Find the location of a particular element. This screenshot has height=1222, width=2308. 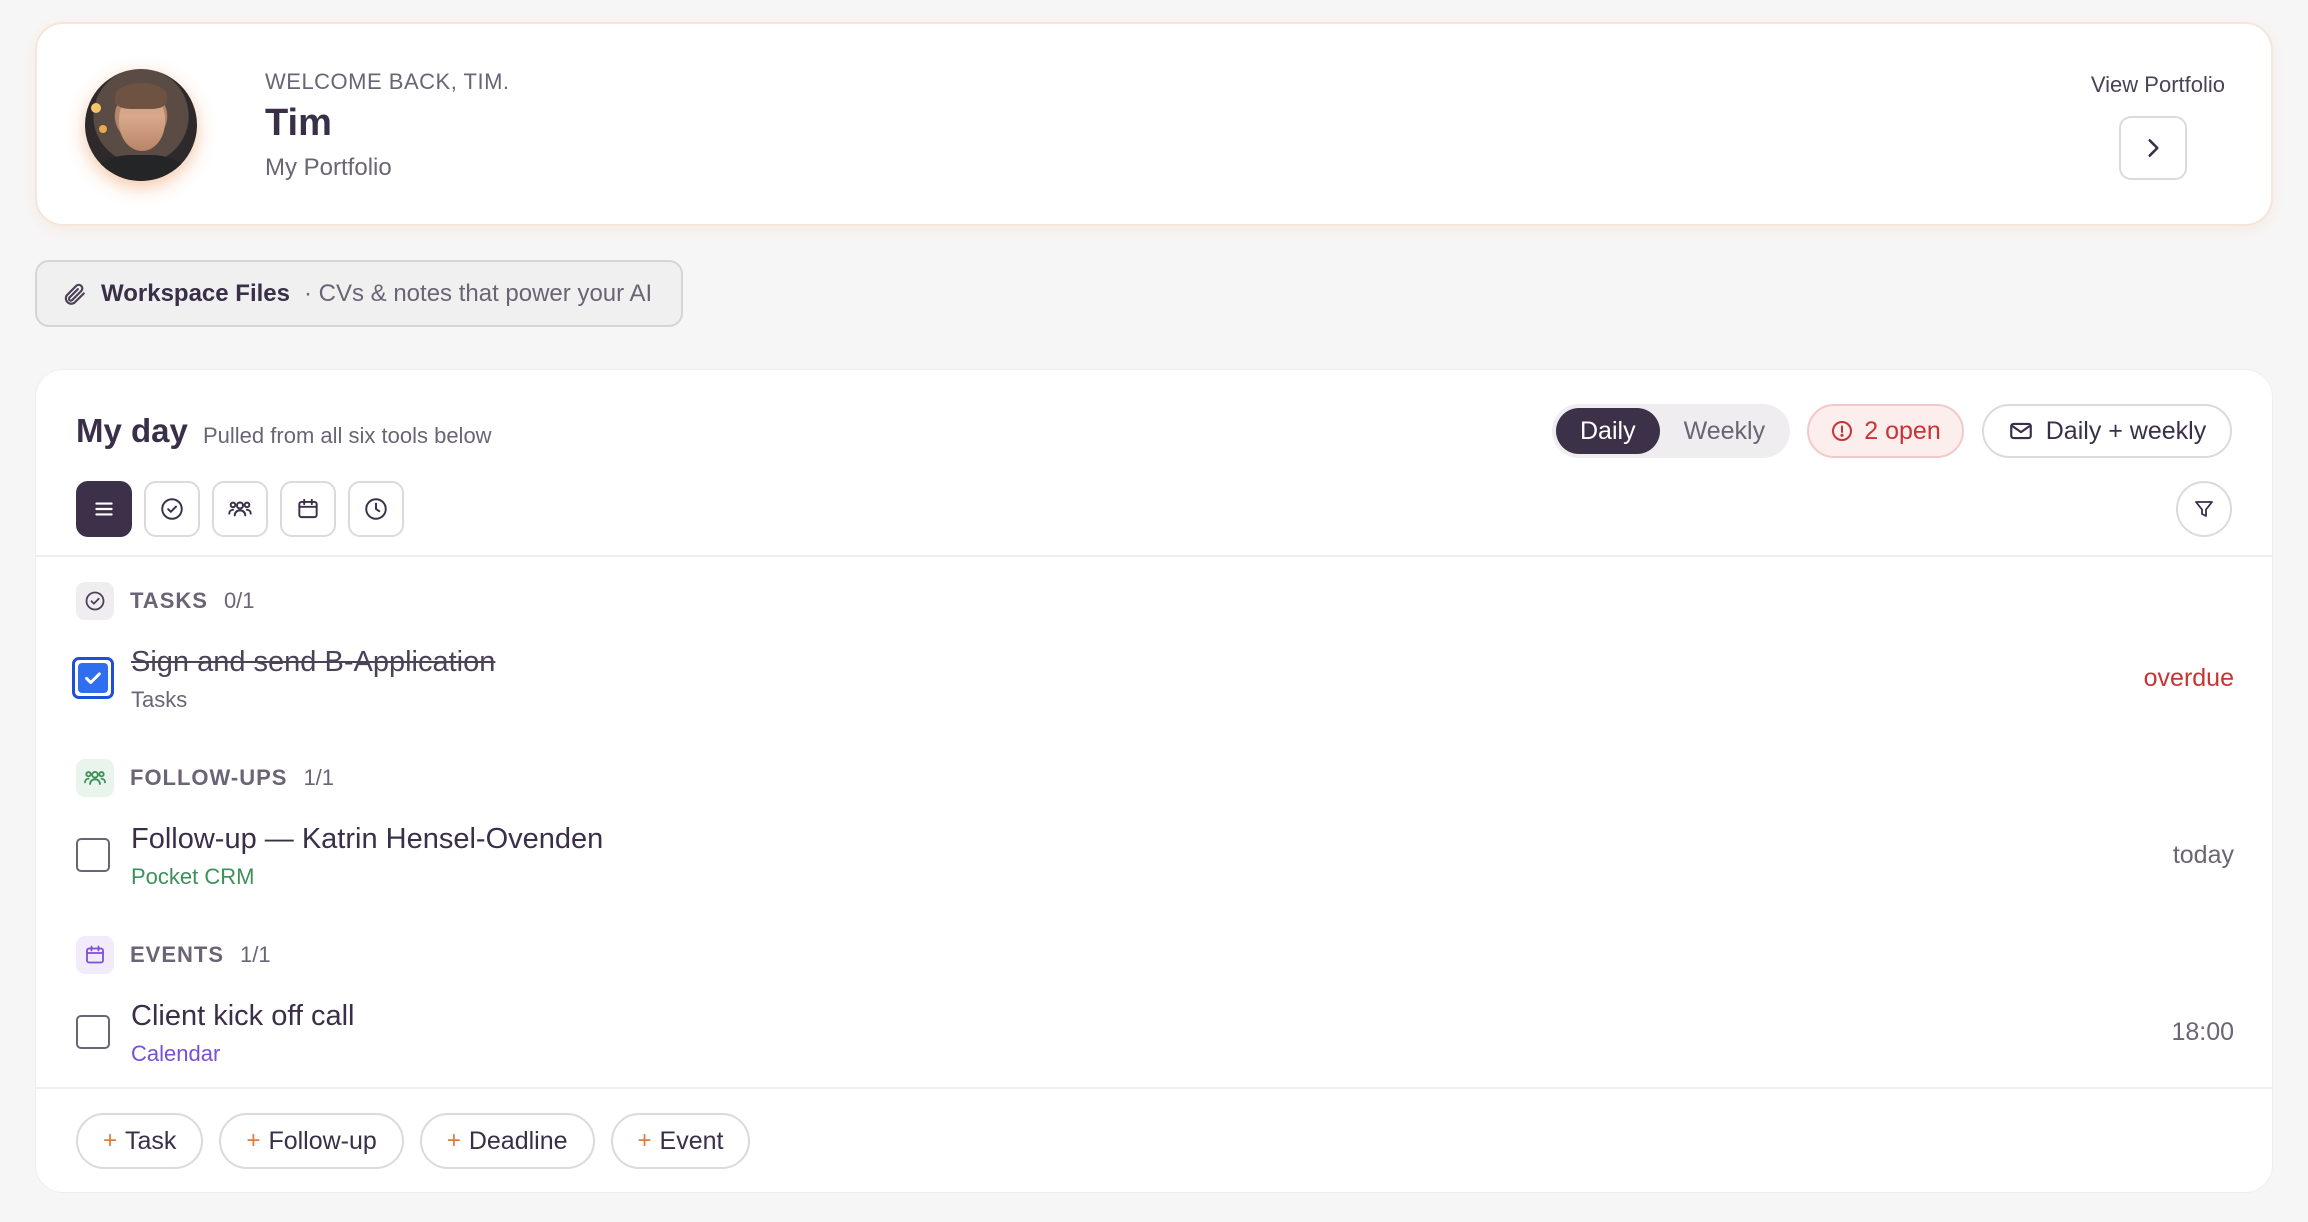

section-tasks-icon-box is located at coordinates (95, 601).